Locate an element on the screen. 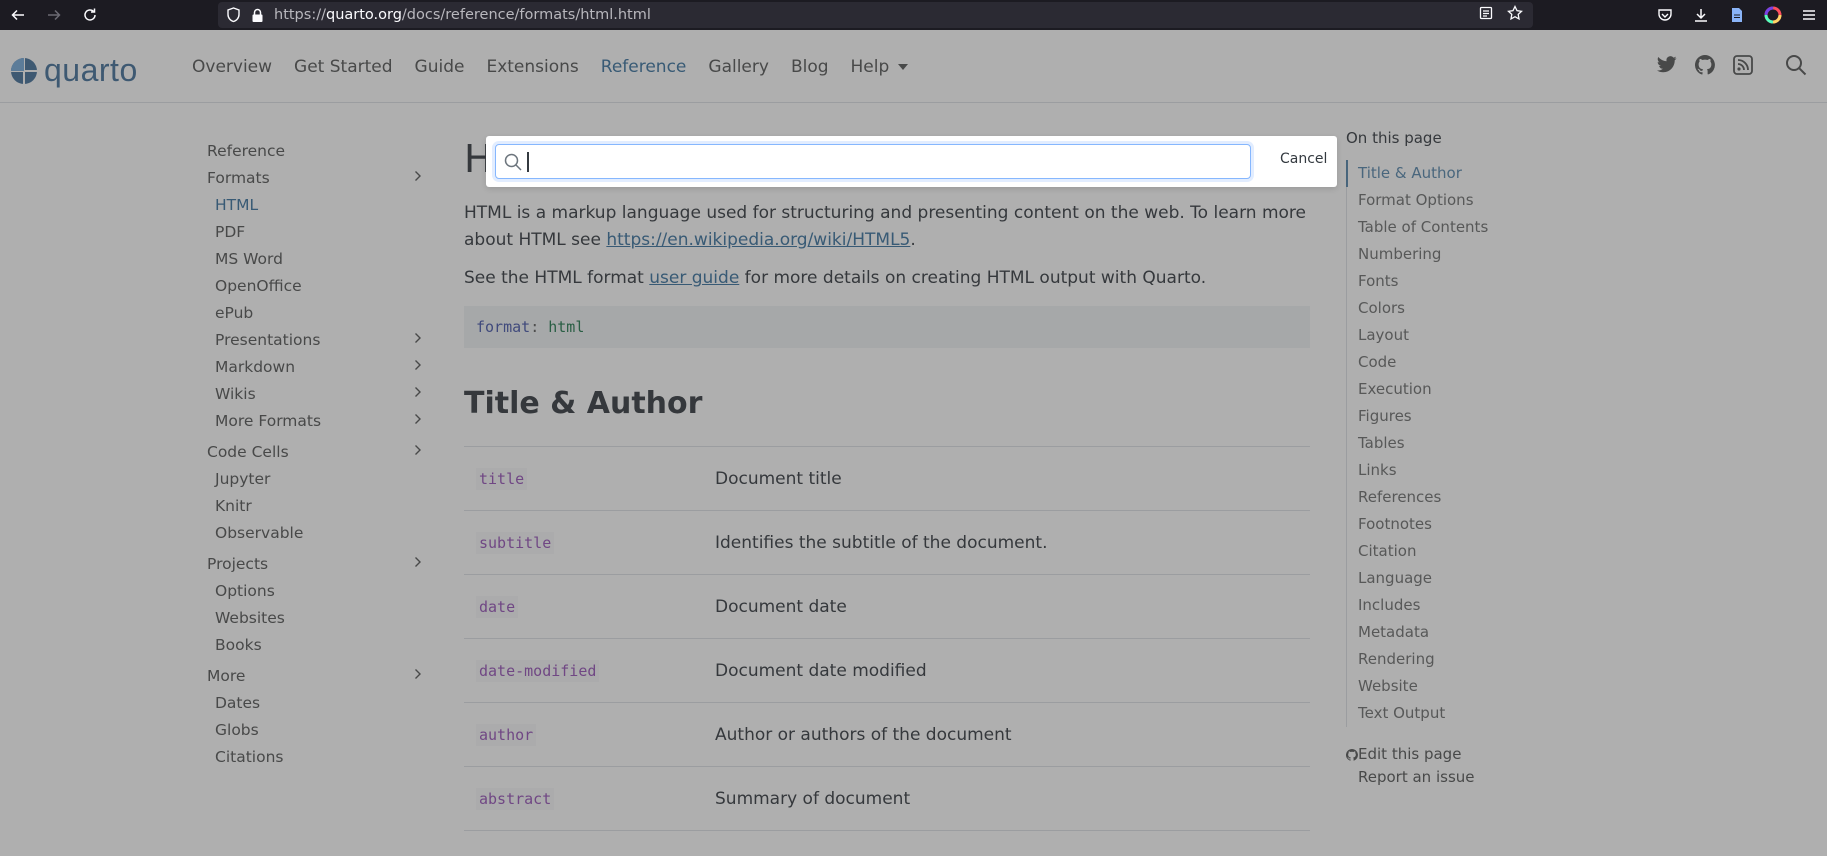 The height and width of the screenshot is (856, 1827). text-caret is located at coordinates (528, 162).